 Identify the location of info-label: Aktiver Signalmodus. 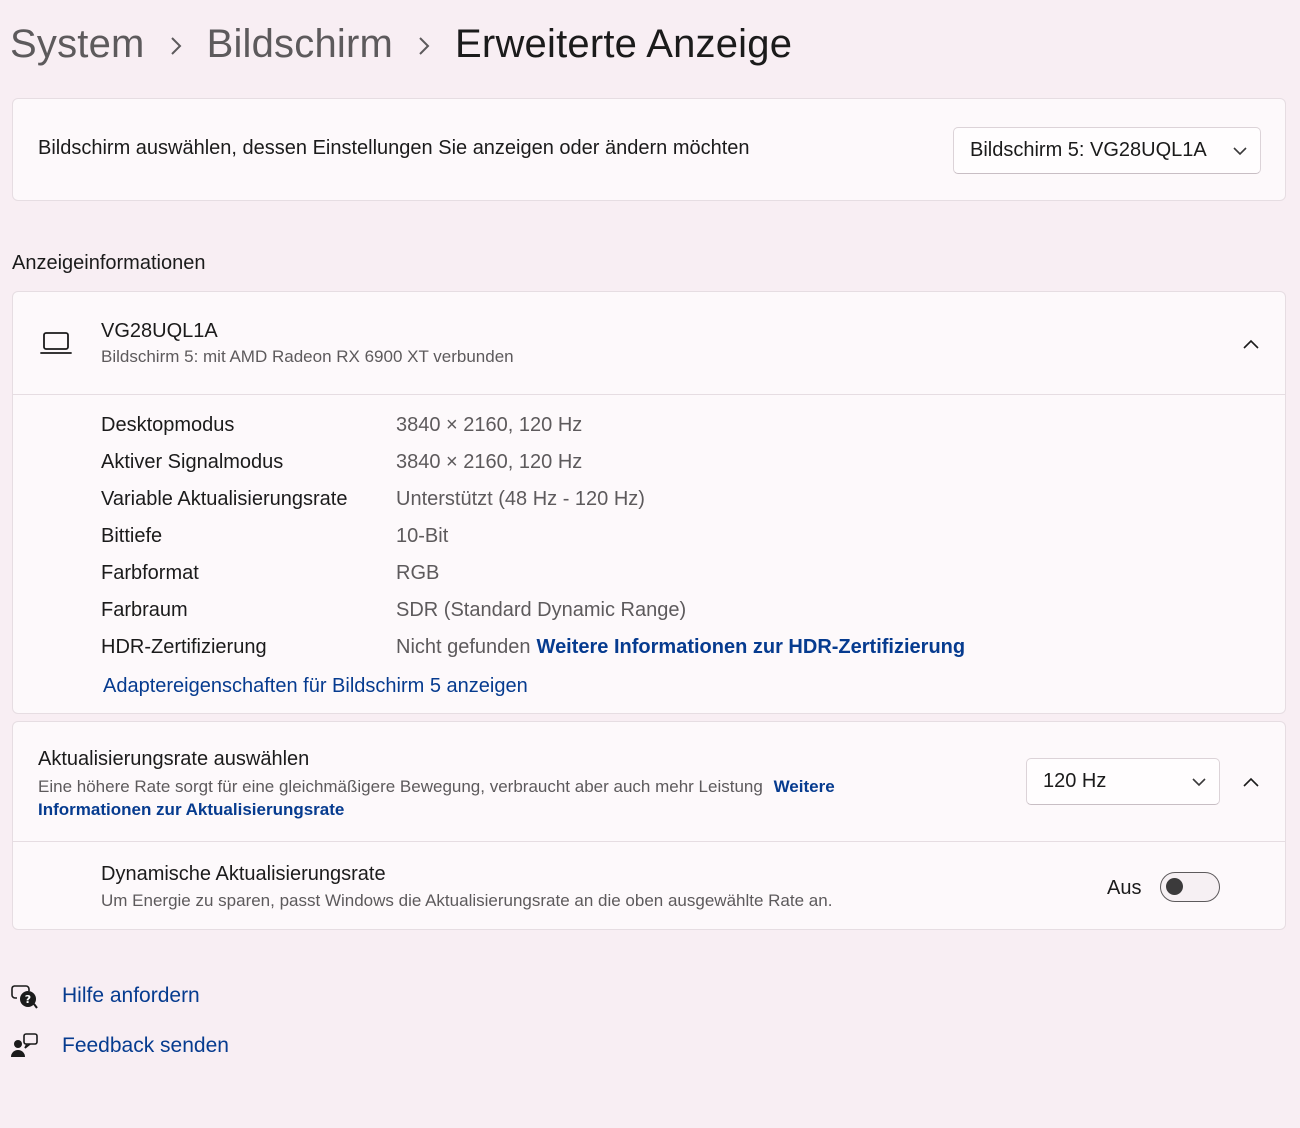
(192, 461).